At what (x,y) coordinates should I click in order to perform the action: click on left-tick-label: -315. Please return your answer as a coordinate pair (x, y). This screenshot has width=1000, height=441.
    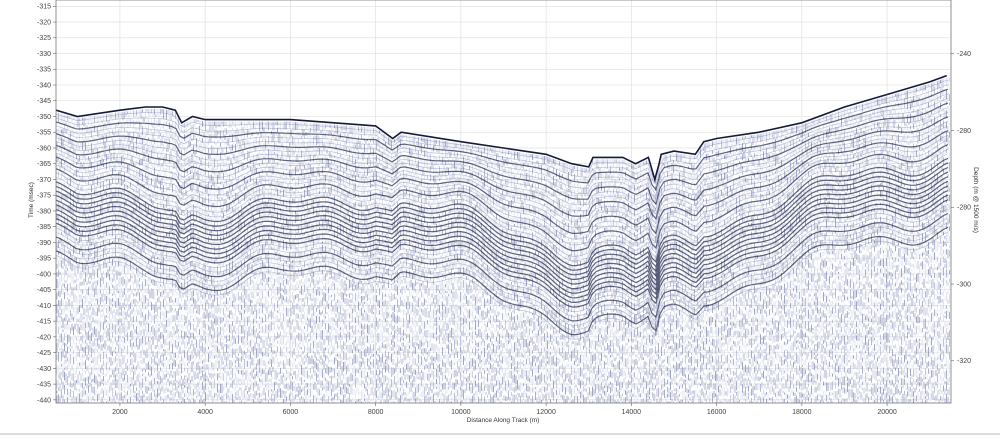
    Looking at the image, I should click on (44, 7).